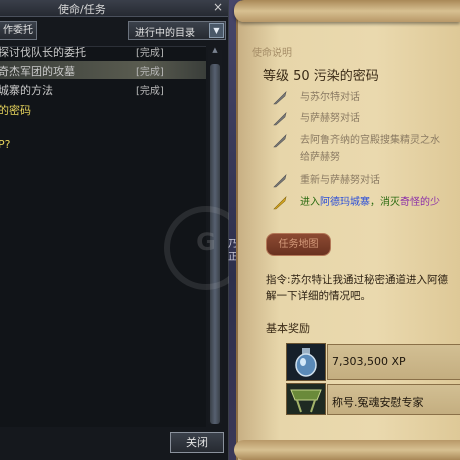 This screenshot has width=460, height=460. Describe the element at coordinates (103, 70) in the screenshot. I see `quest-list-item: 奇杰军团的攻墓 [完成]` at that location.